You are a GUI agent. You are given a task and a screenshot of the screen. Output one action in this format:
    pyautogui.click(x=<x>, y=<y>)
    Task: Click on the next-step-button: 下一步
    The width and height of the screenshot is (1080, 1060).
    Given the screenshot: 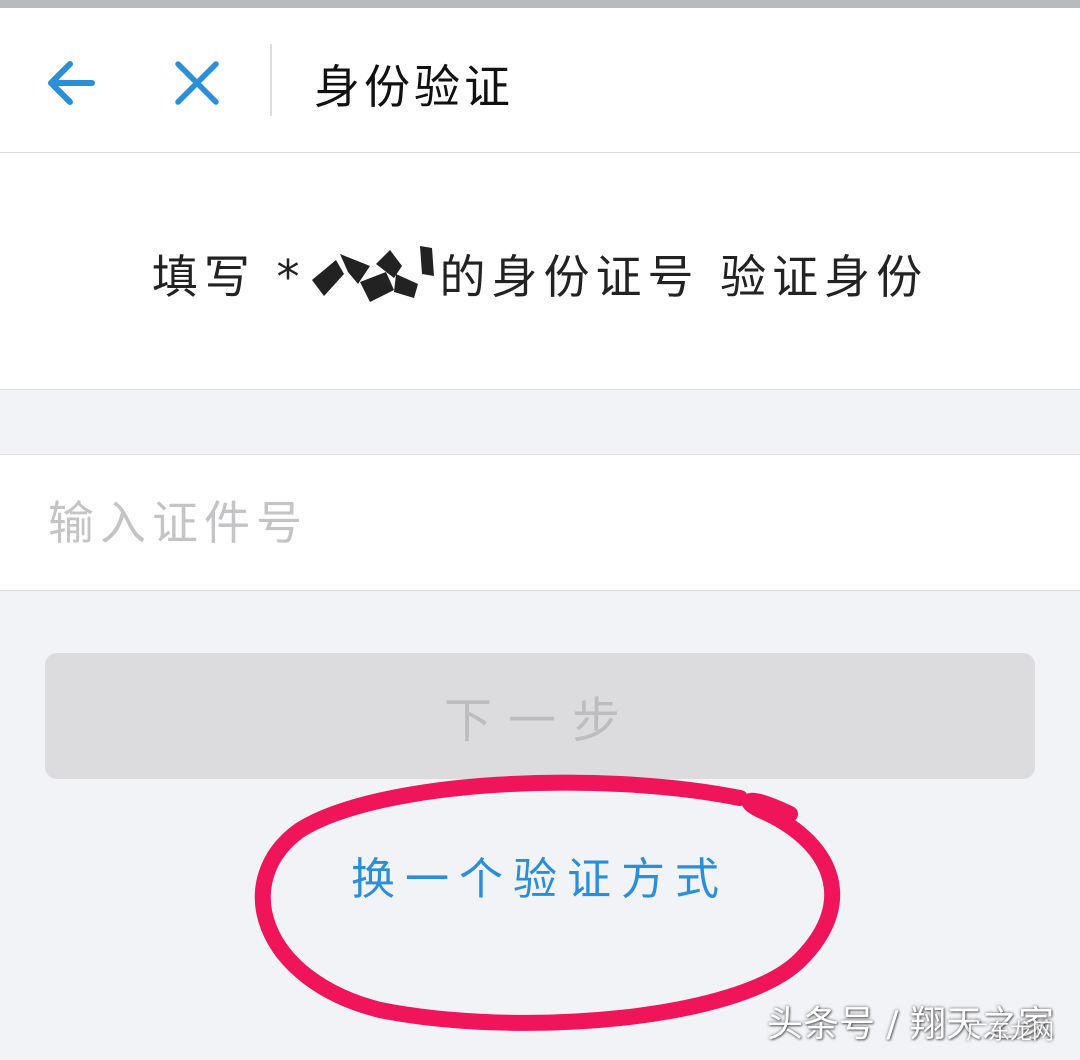 What is the action you would take?
    pyautogui.click(x=540, y=716)
    